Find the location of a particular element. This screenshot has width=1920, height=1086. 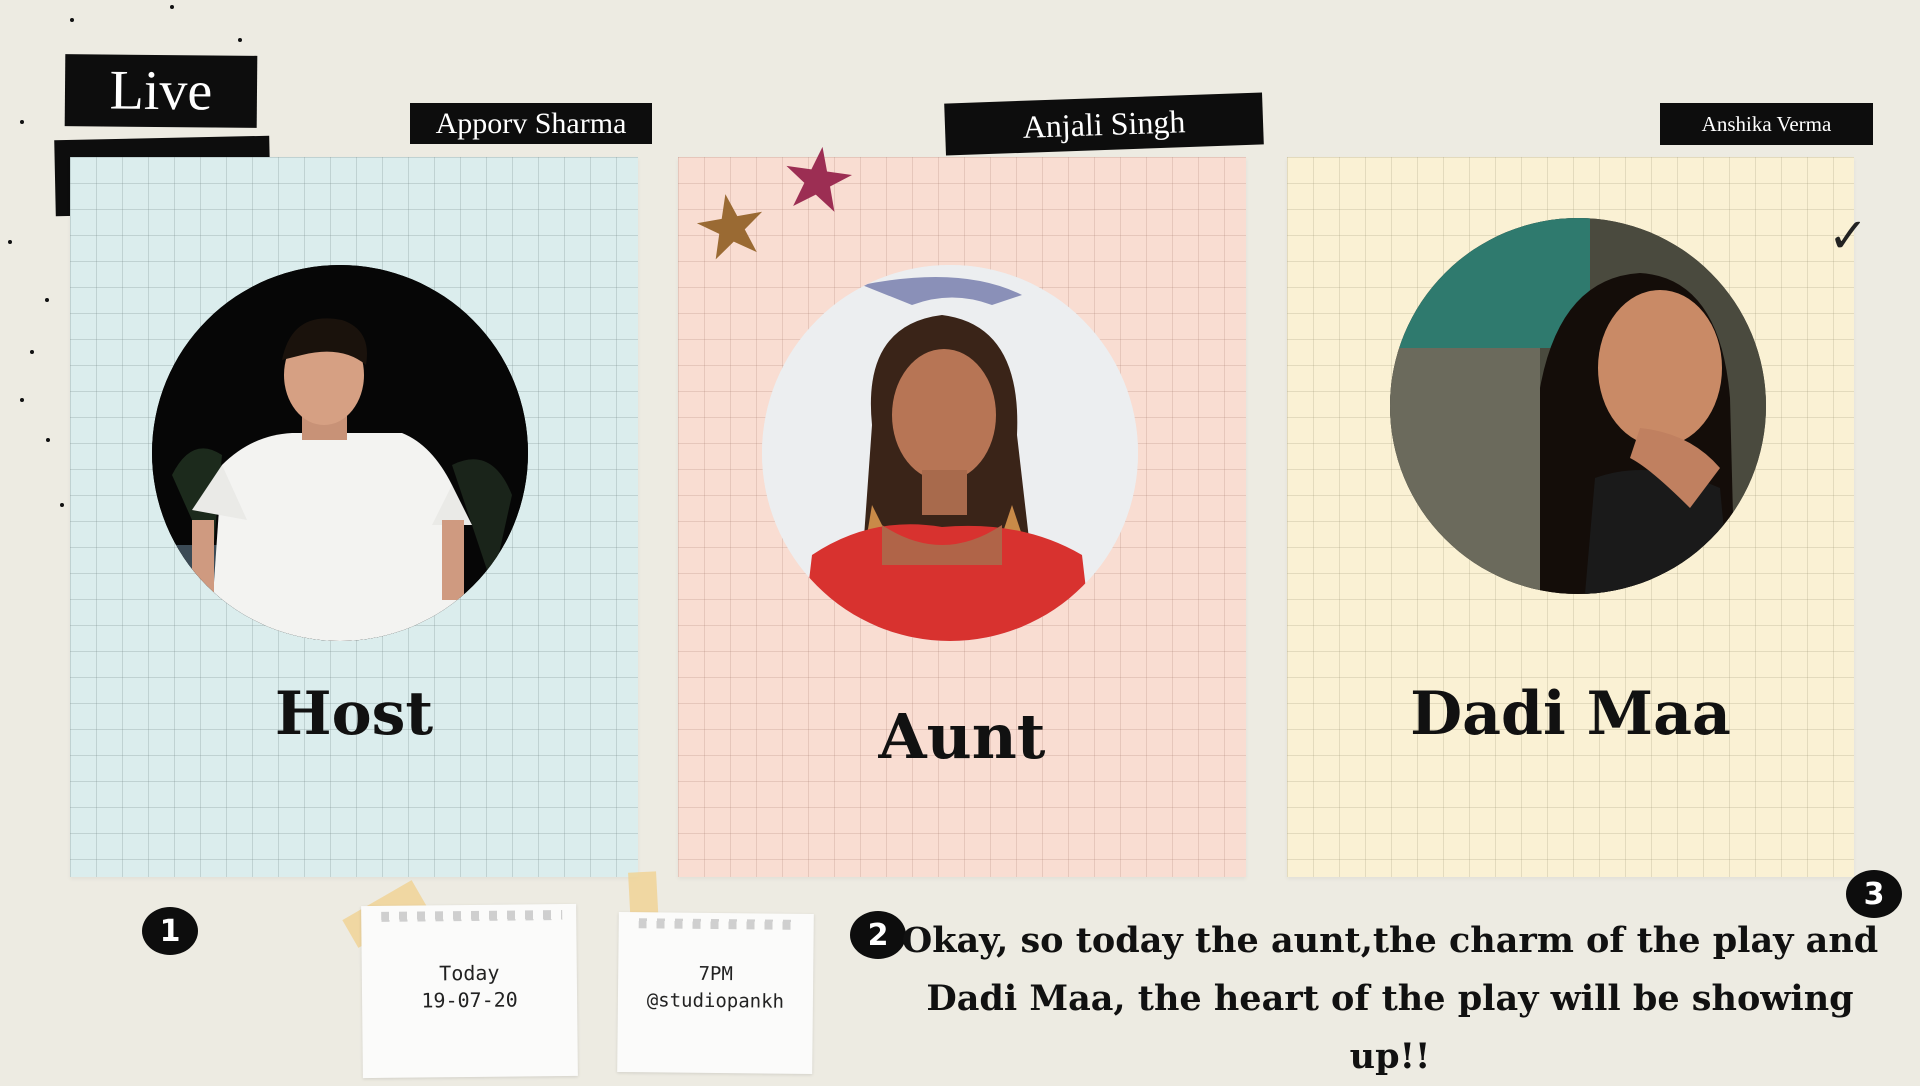

time-note: 7PM @studiopankh is located at coordinates (715, 993).